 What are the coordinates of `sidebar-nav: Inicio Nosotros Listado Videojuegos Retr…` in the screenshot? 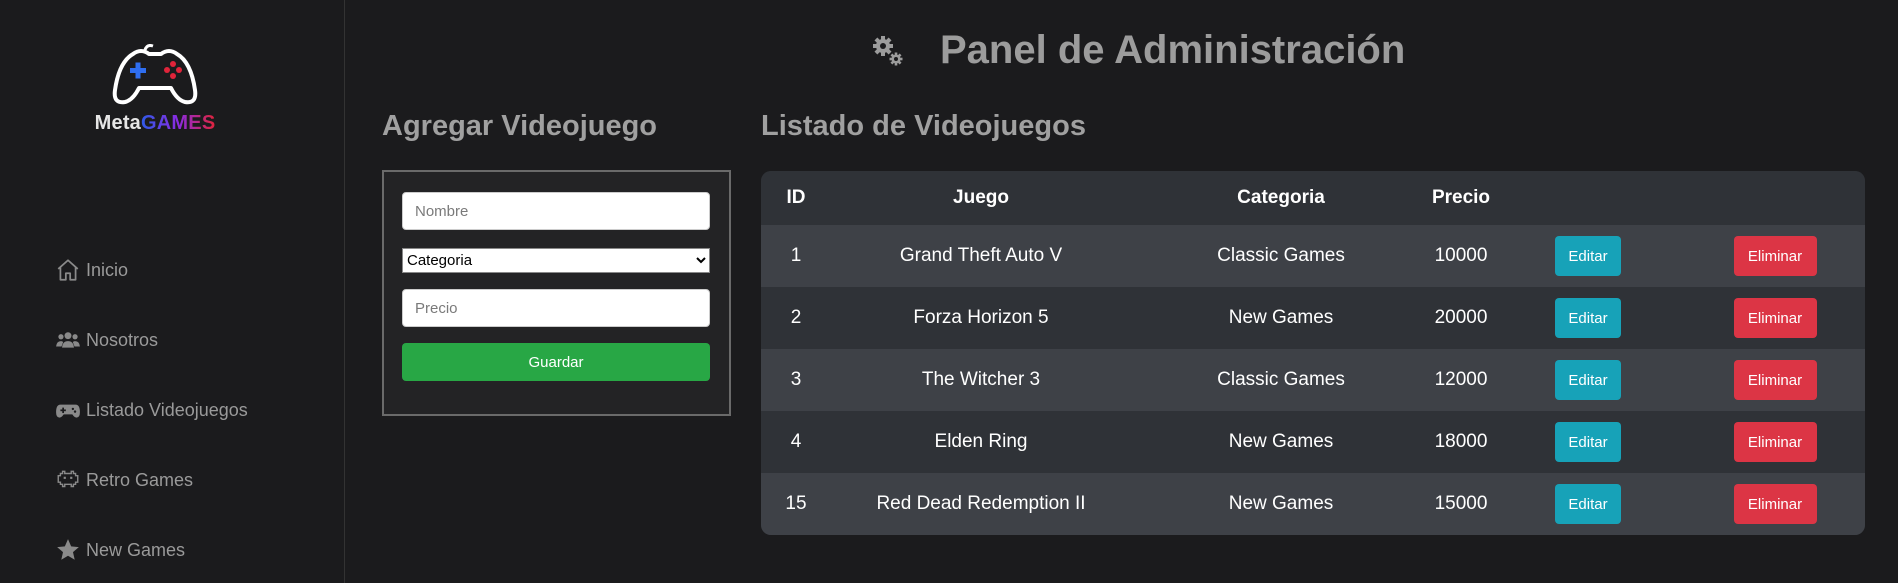 It's located at (151, 418).